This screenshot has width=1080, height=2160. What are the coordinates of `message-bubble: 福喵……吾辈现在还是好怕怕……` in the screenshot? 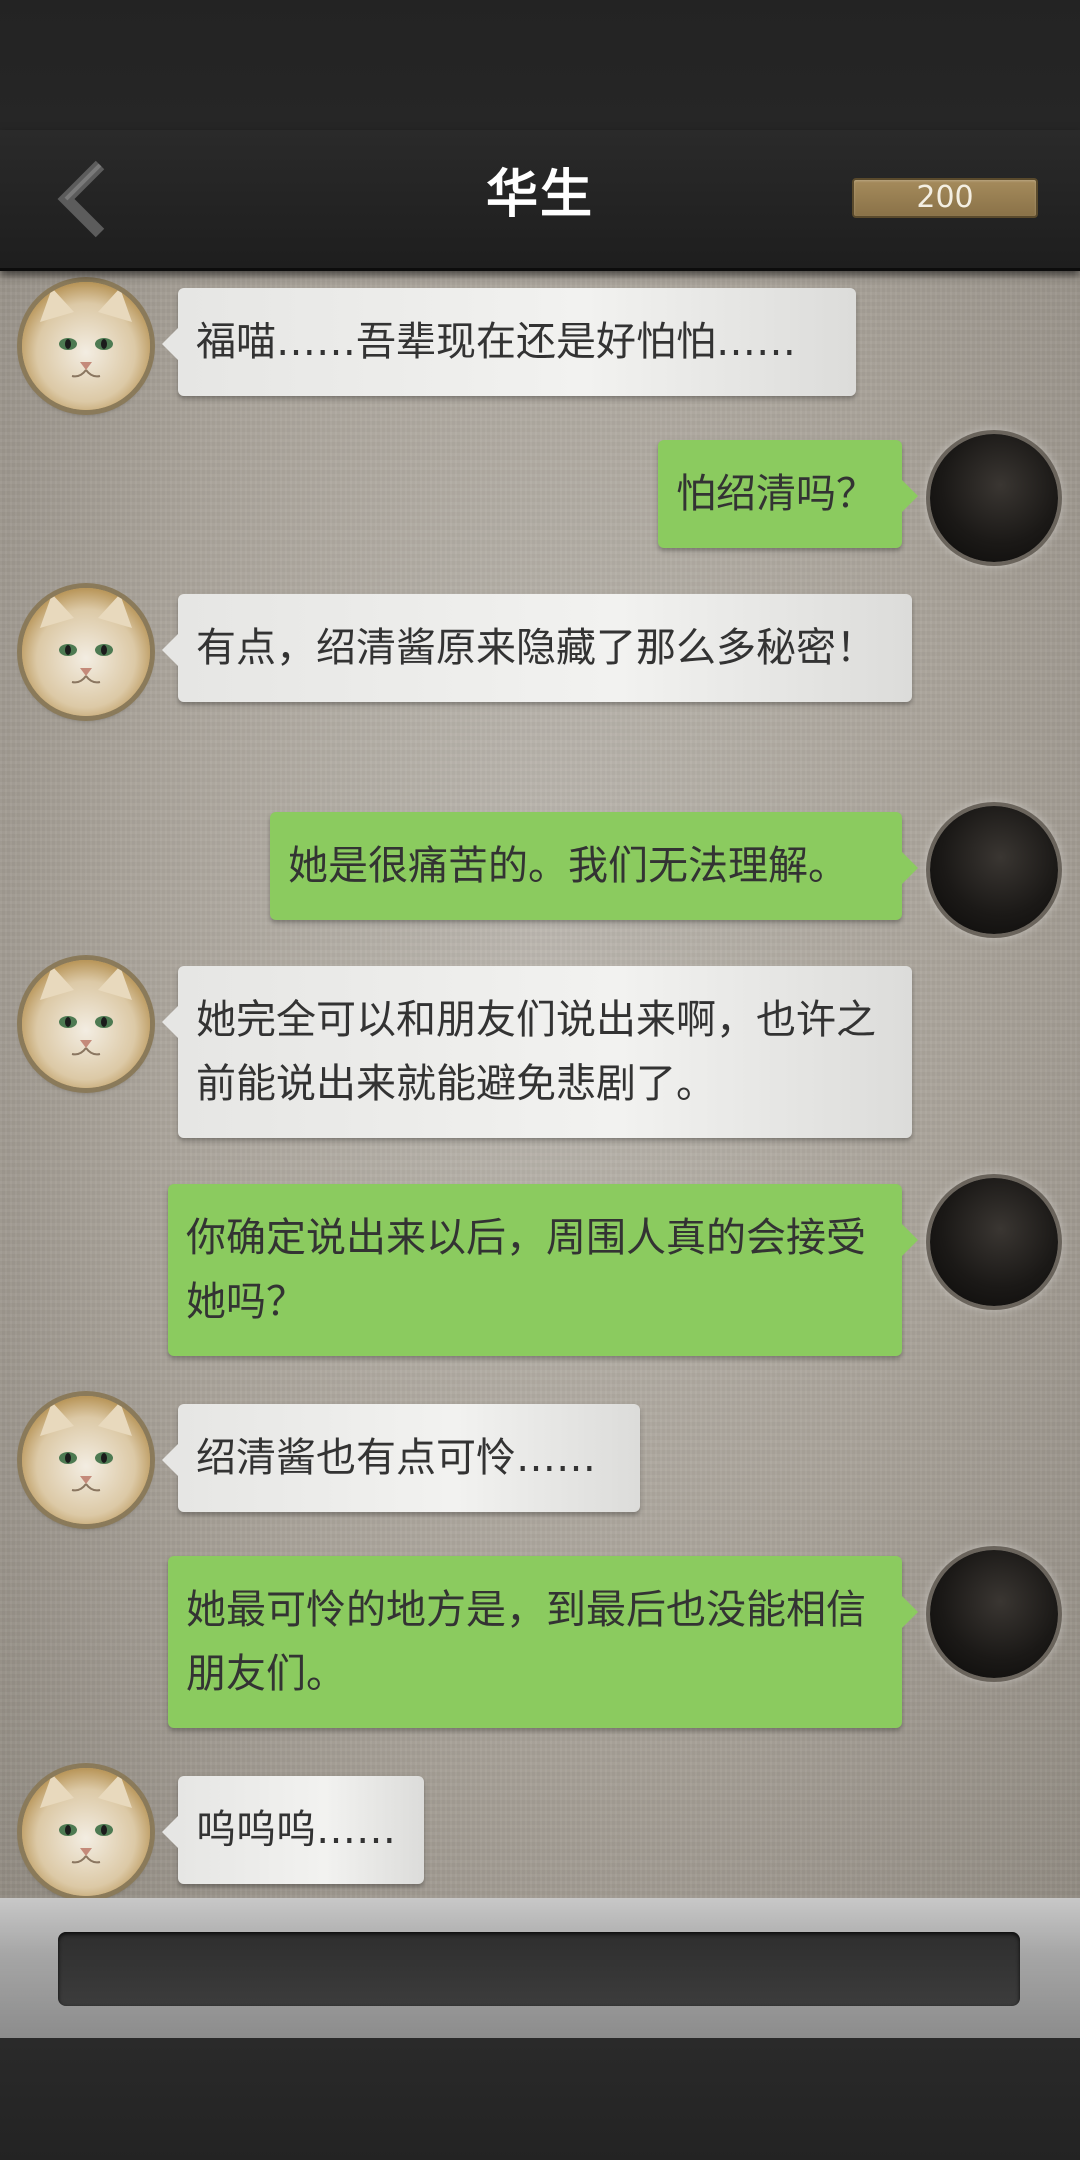 It's located at (509, 342).